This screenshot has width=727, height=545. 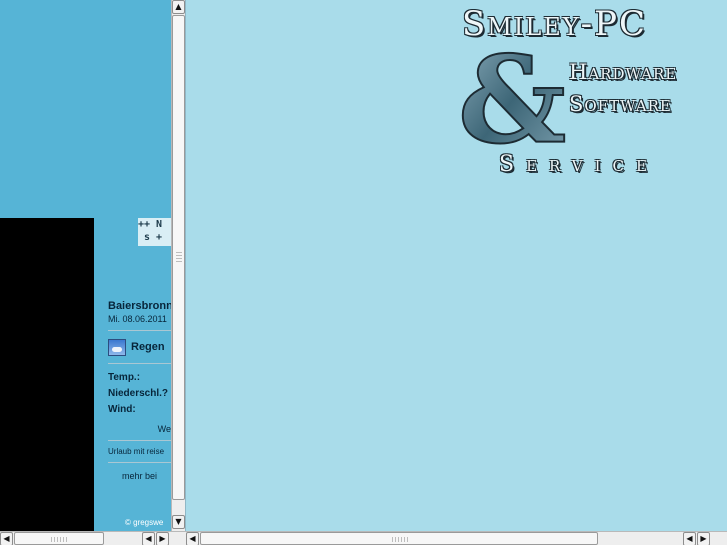 I want to click on weather-condition-row: Regen, so click(x=139, y=347).